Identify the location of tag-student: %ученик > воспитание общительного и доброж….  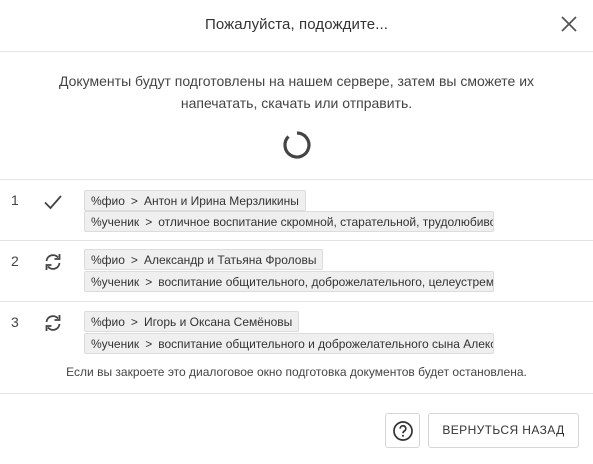
(289, 343).